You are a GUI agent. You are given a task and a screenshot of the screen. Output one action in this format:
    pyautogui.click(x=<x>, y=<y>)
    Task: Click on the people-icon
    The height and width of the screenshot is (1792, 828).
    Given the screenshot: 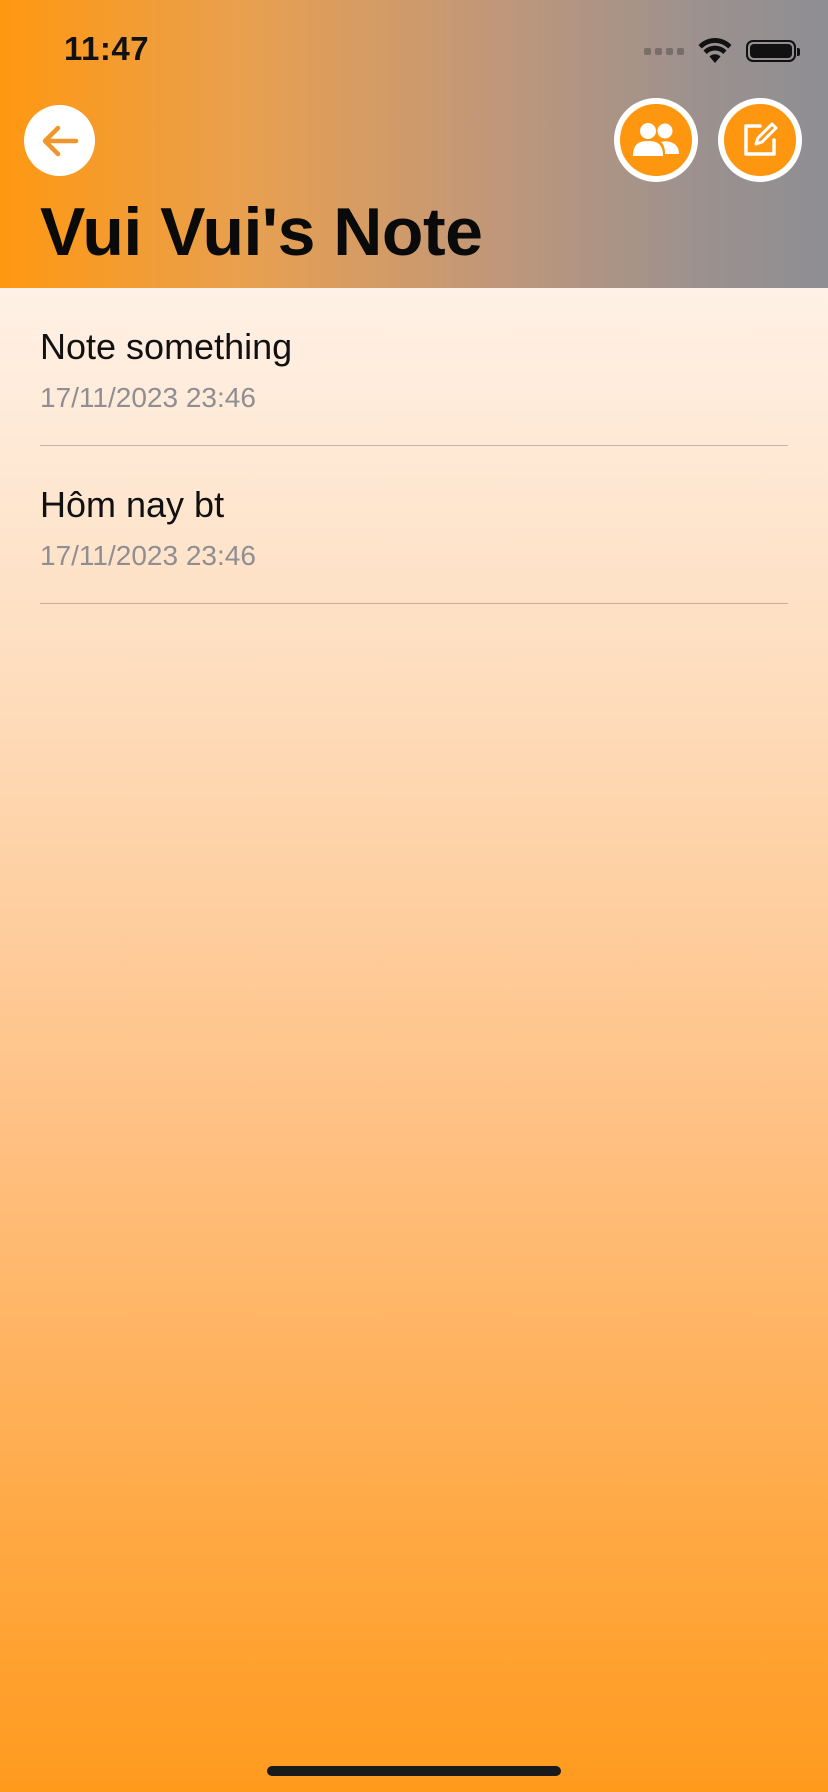 What is the action you would take?
    pyautogui.click(x=656, y=139)
    